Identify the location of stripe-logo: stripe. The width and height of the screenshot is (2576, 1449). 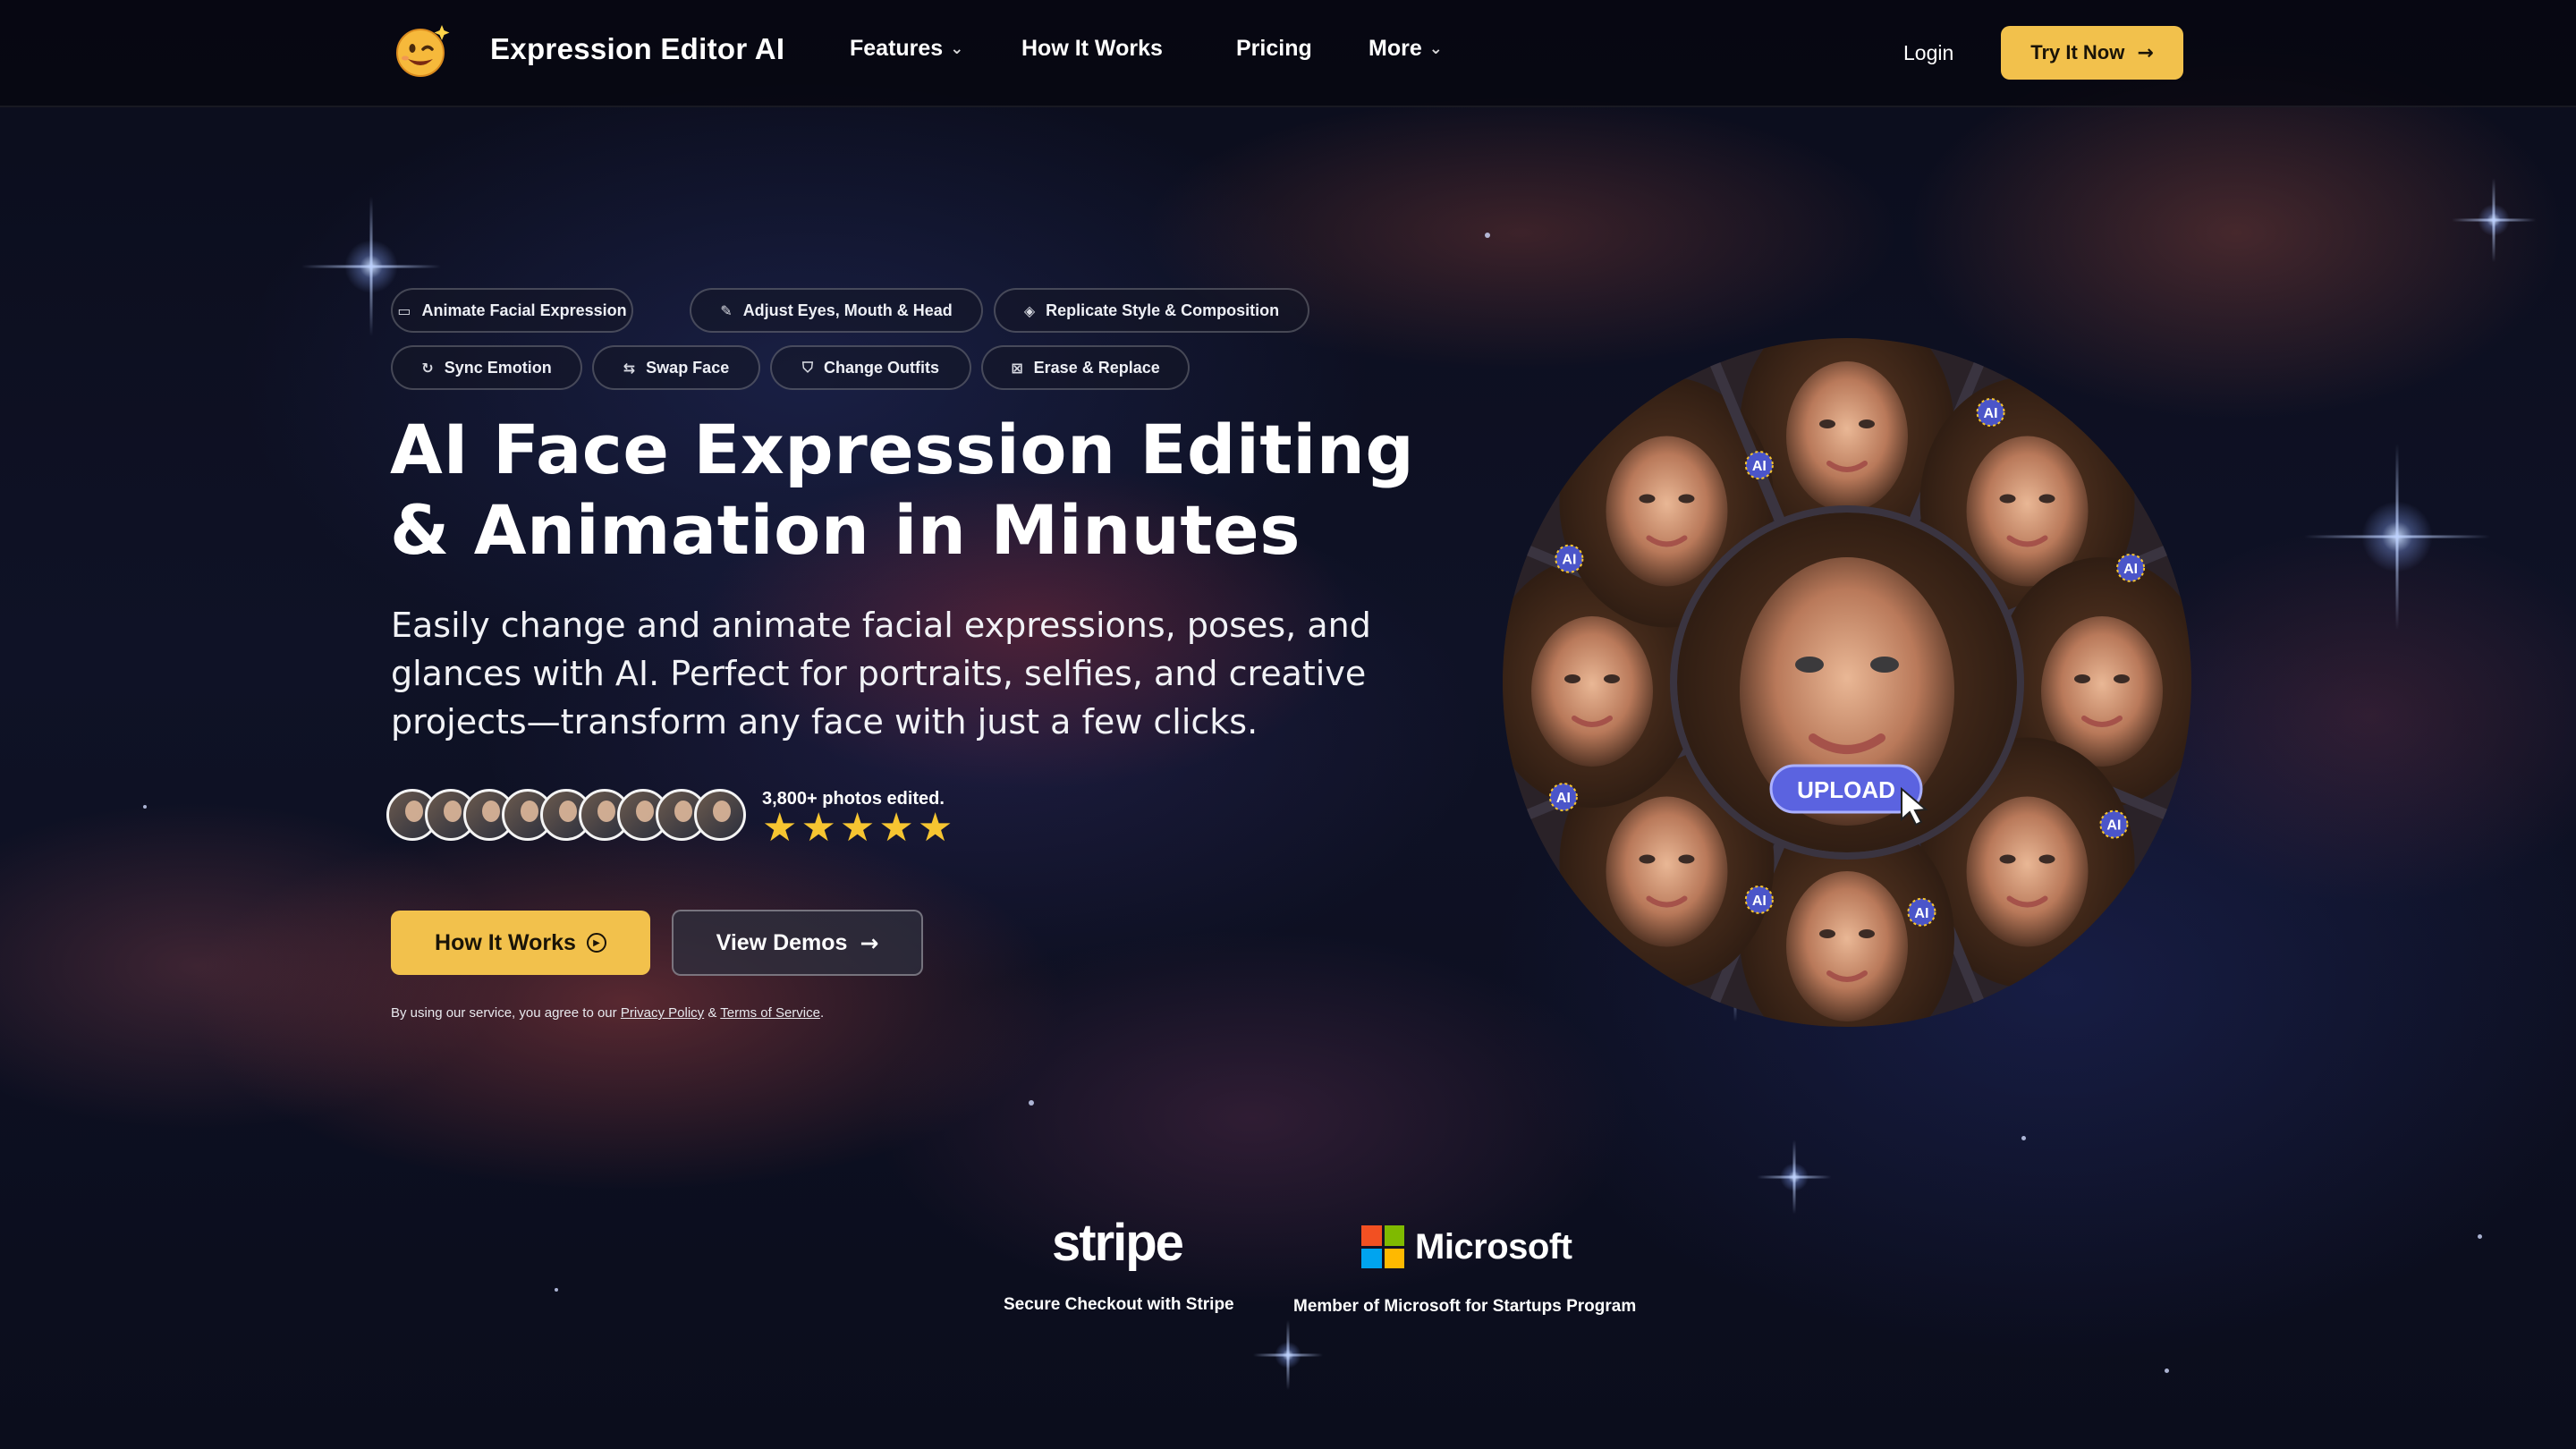
(1118, 1243).